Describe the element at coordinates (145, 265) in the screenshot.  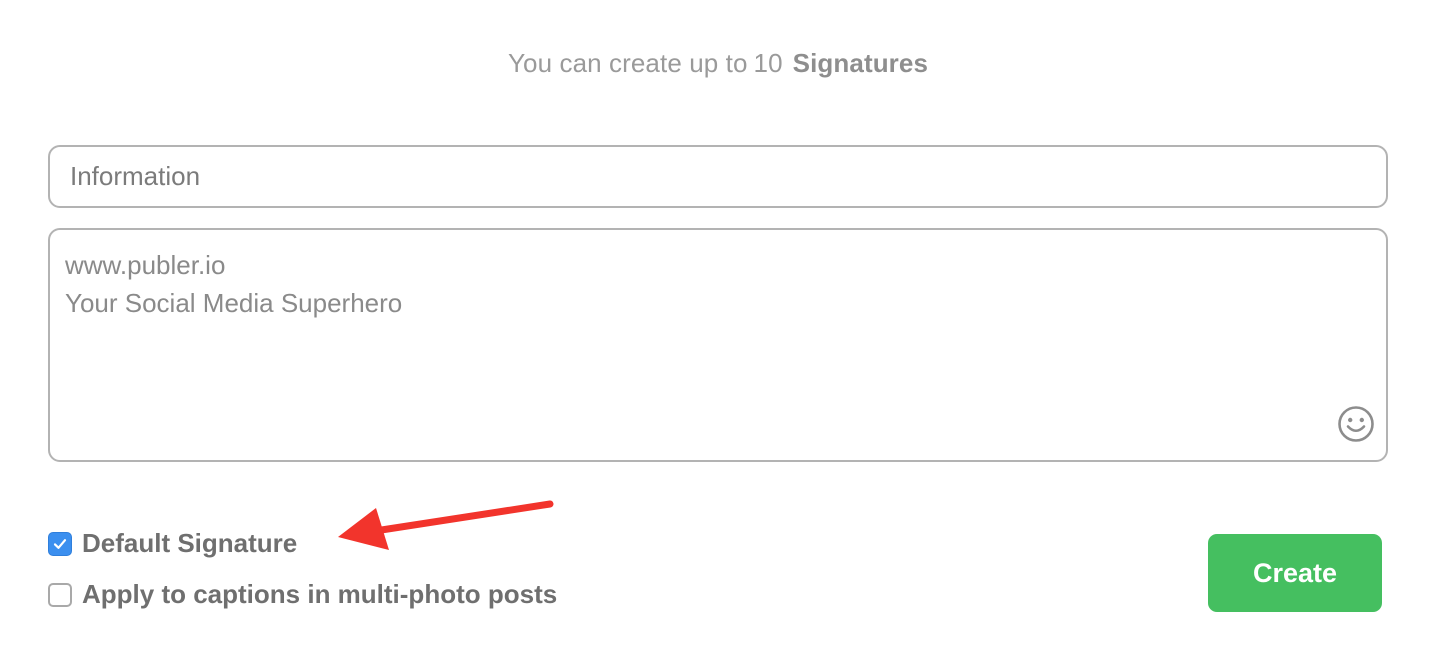
I see `signature-line-1: www.publer.io` at that location.